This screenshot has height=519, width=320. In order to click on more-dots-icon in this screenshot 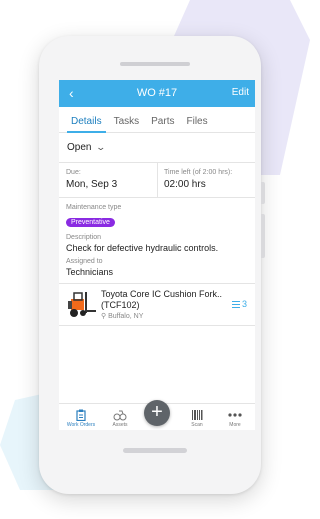, I will do `click(235, 415)`.